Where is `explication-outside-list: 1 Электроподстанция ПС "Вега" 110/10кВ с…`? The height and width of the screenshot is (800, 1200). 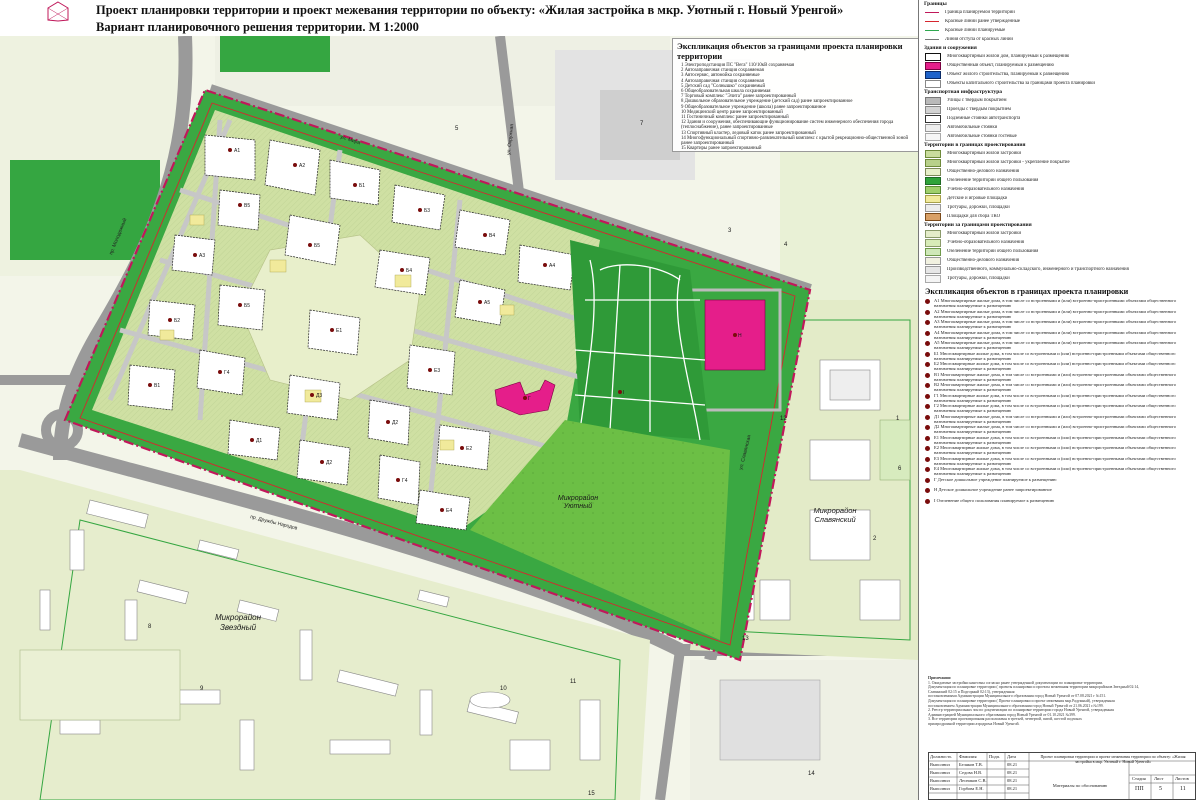 explication-outside-list: 1 Электроподстанция ПС "Вега" 110/10кВ с… is located at coordinates (796, 107).